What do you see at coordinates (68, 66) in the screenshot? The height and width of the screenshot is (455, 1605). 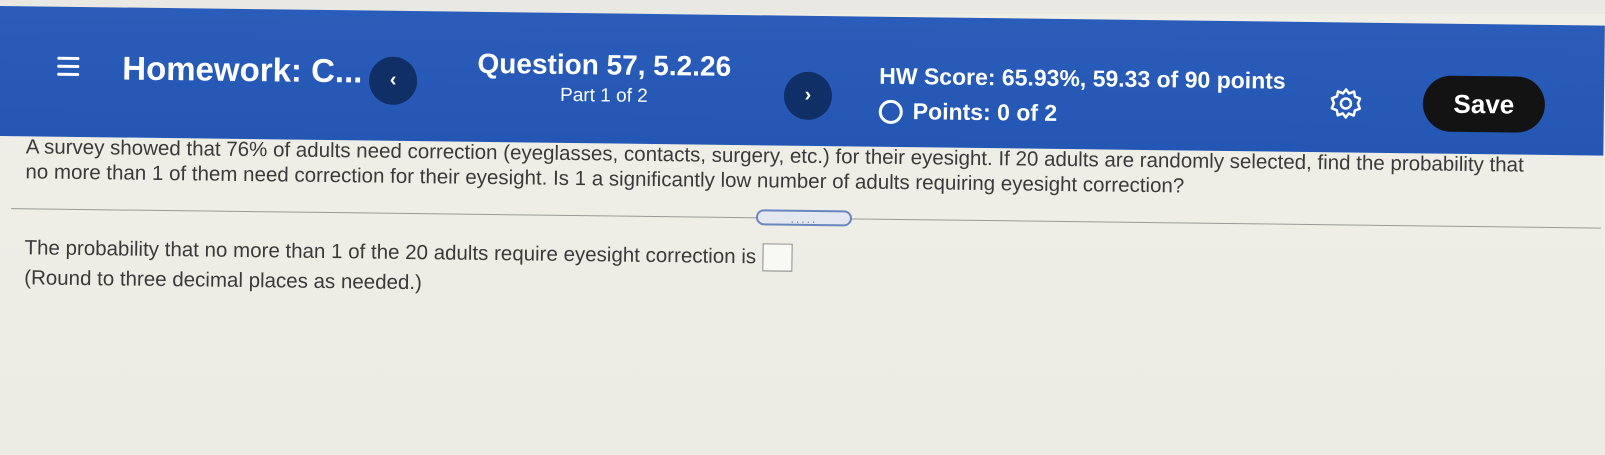 I see `menu-icon` at bounding box center [68, 66].